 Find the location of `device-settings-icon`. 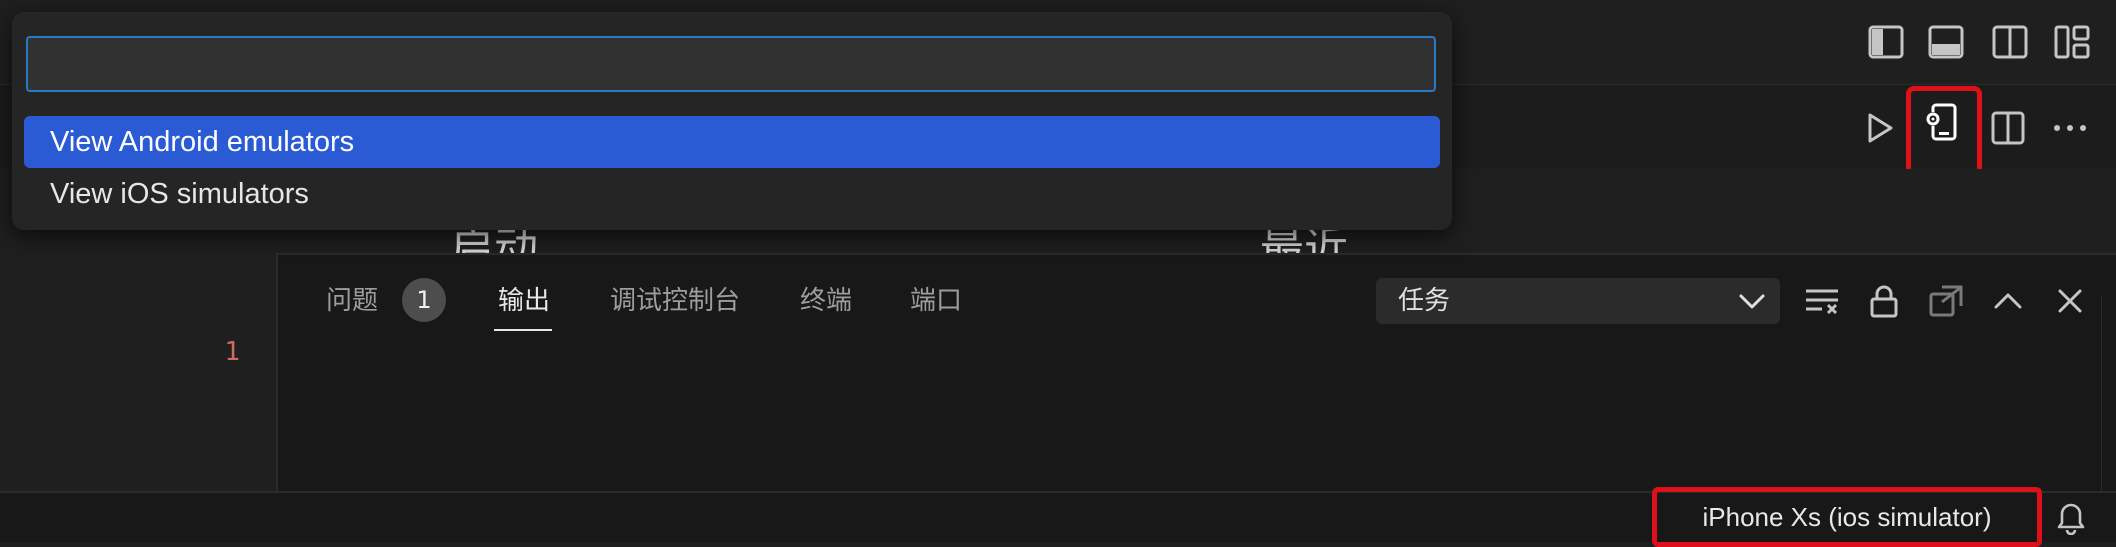

device-settings-icon is located at coordinates (1943, 123).